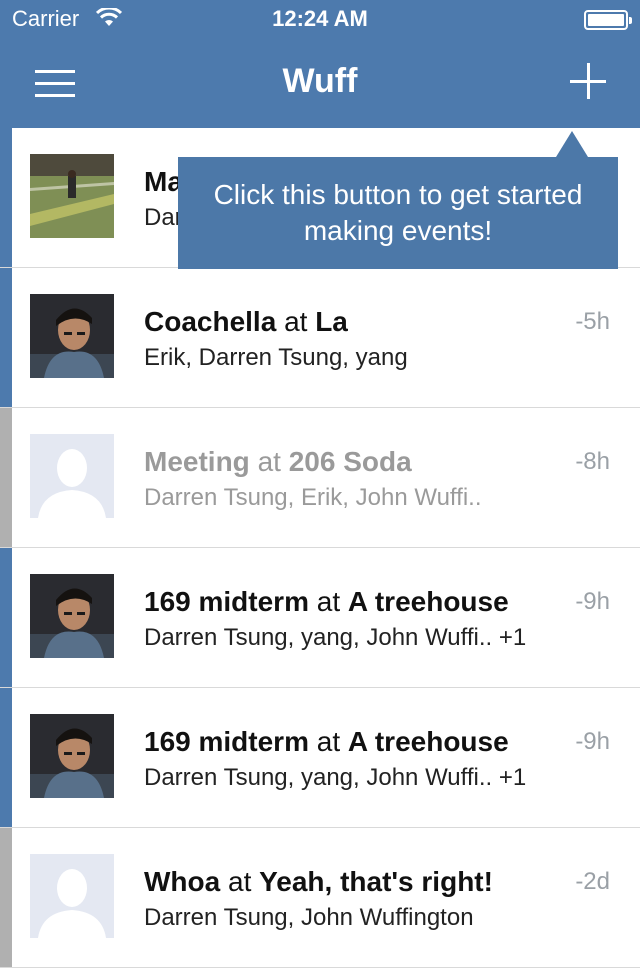 The width and height of the screenshot is (640, 968). What do you see at coordinates (592, 461) in the screenshot?
I see `event-time-ago: -8h` at bounding box center [592, 461].